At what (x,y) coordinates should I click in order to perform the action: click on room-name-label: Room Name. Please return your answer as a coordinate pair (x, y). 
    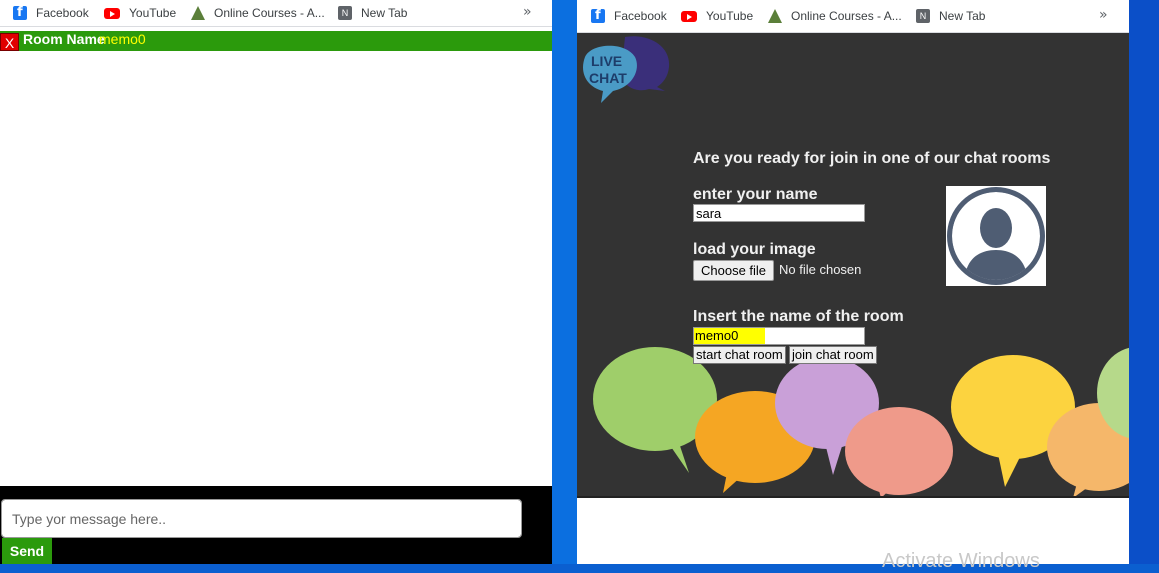
    Looking at the image, I should click on (64, 39).